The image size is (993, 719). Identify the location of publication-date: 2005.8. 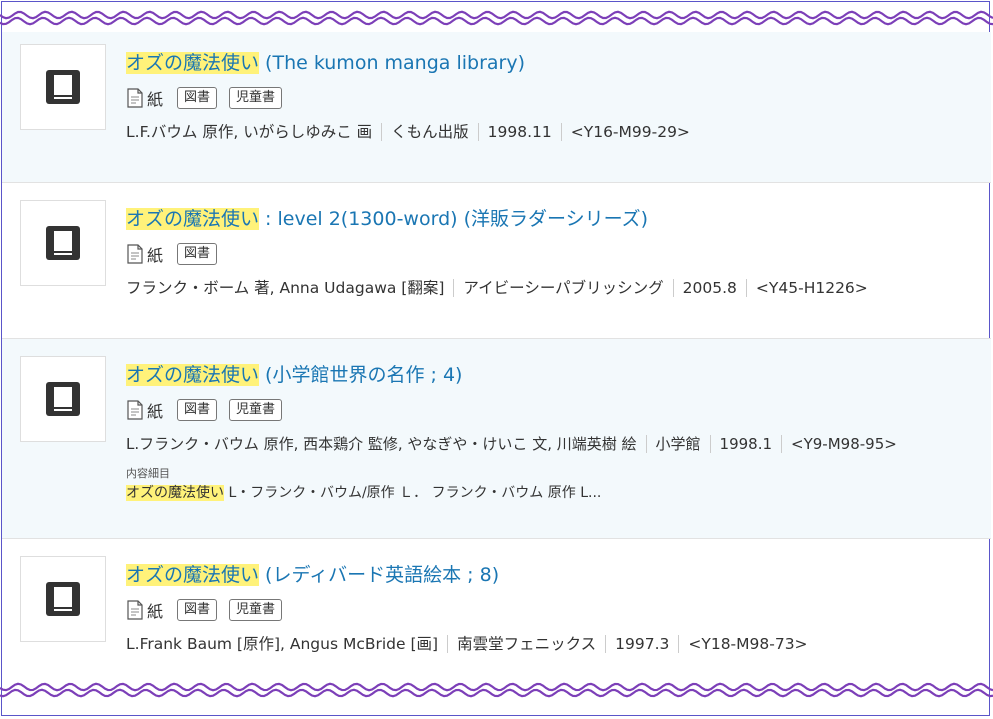
(709, 288).